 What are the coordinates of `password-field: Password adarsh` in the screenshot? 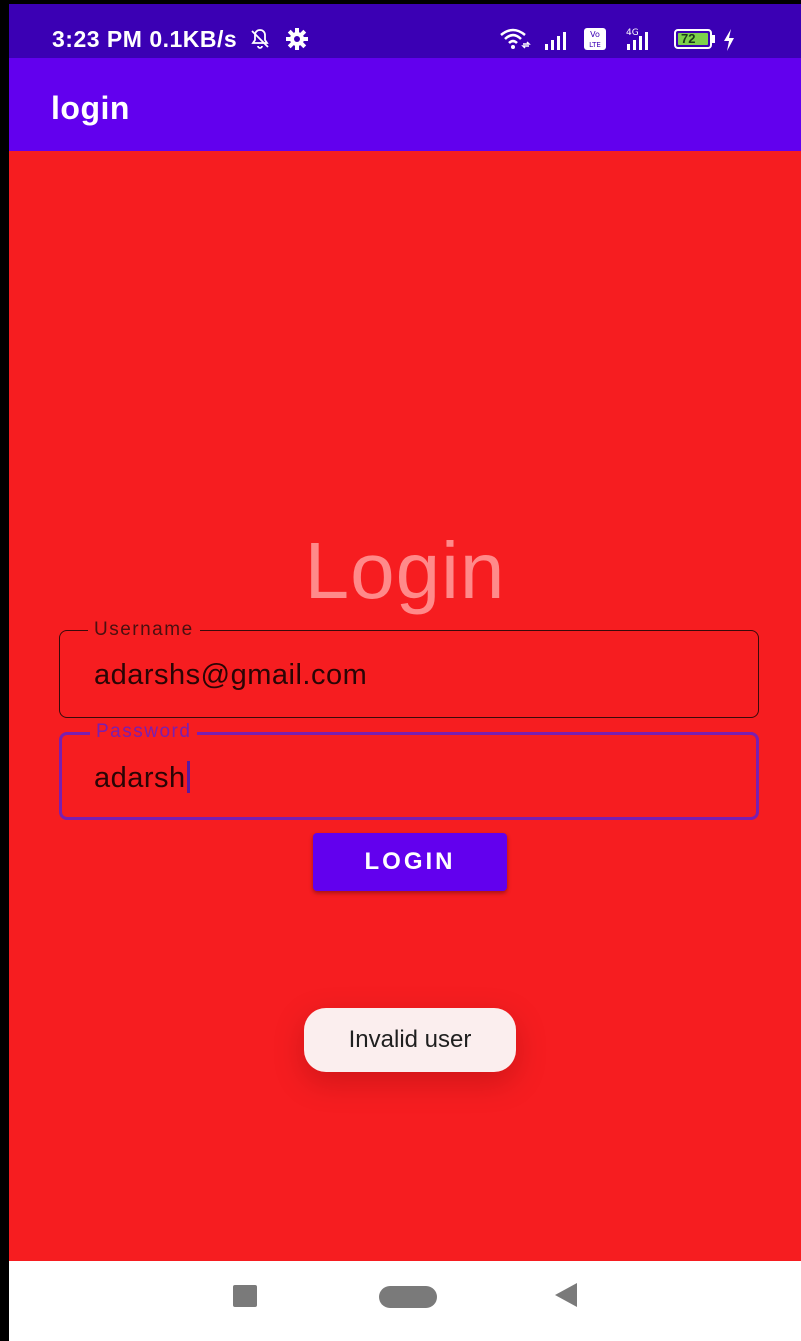 It's located at (409, 771).